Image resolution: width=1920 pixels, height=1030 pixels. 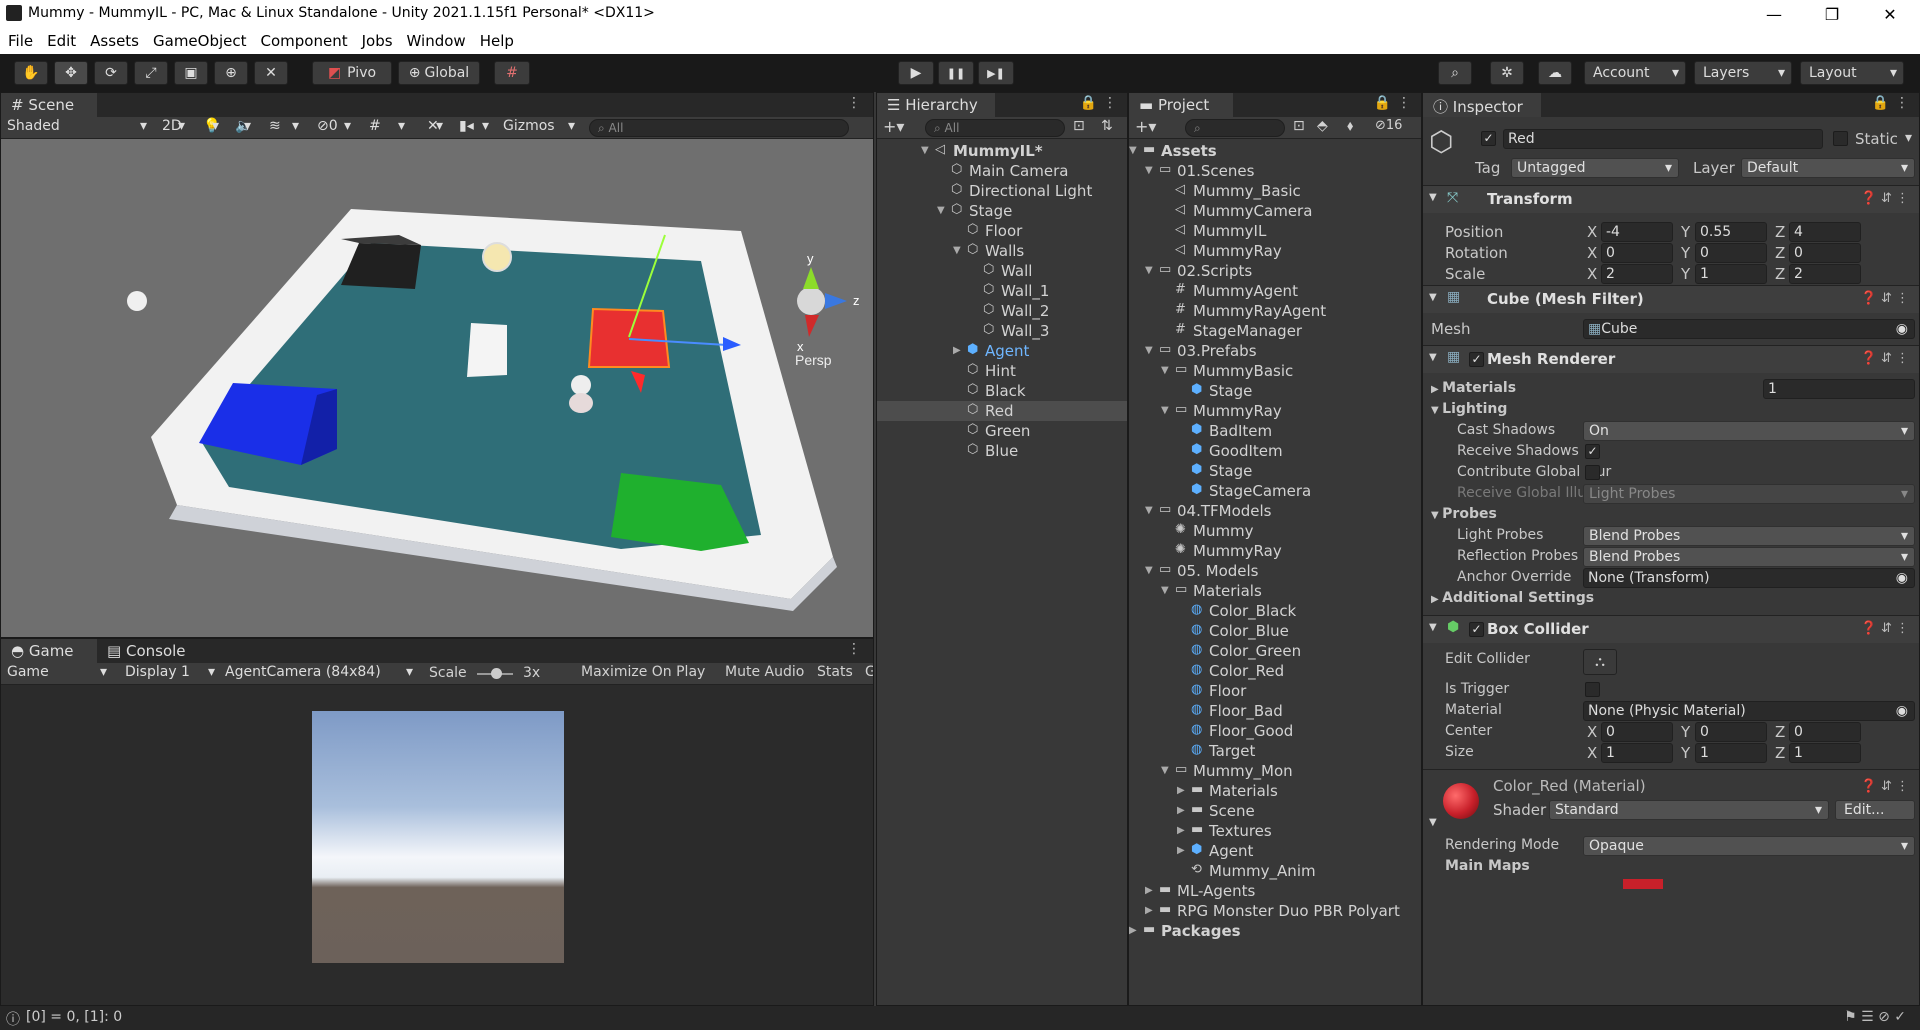 I want to click on menu-edit: Edit, so click(x=61, y=41).